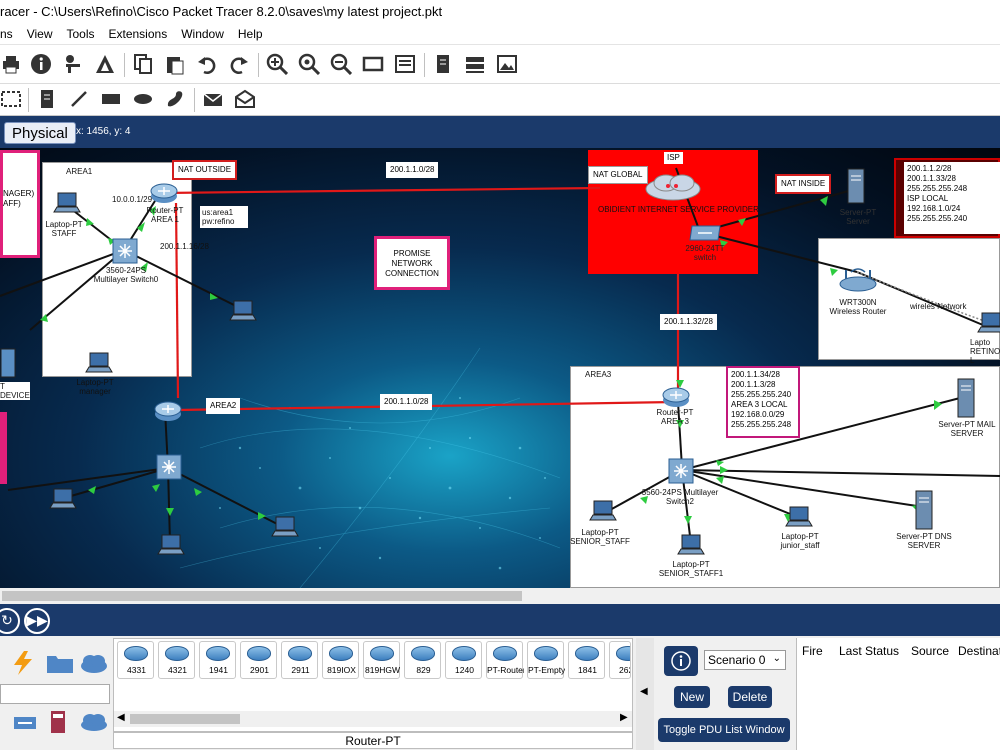 The image size is (1000, 750). What do you see at coordinates (930, 651) in the screenshot?
I see `pdu-column-source: Source` at bounding box center [930, 651].